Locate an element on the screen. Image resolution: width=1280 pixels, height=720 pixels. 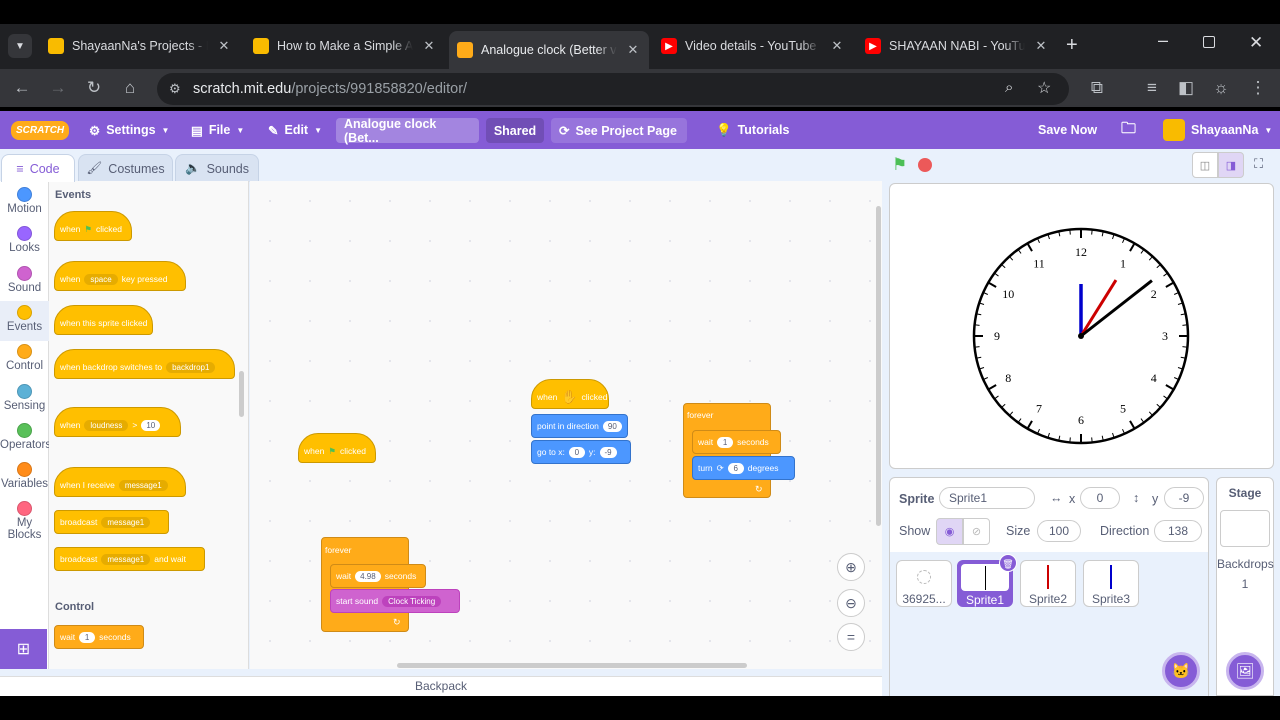
horizontal-scrollbar is located at coordinates (572, 665).